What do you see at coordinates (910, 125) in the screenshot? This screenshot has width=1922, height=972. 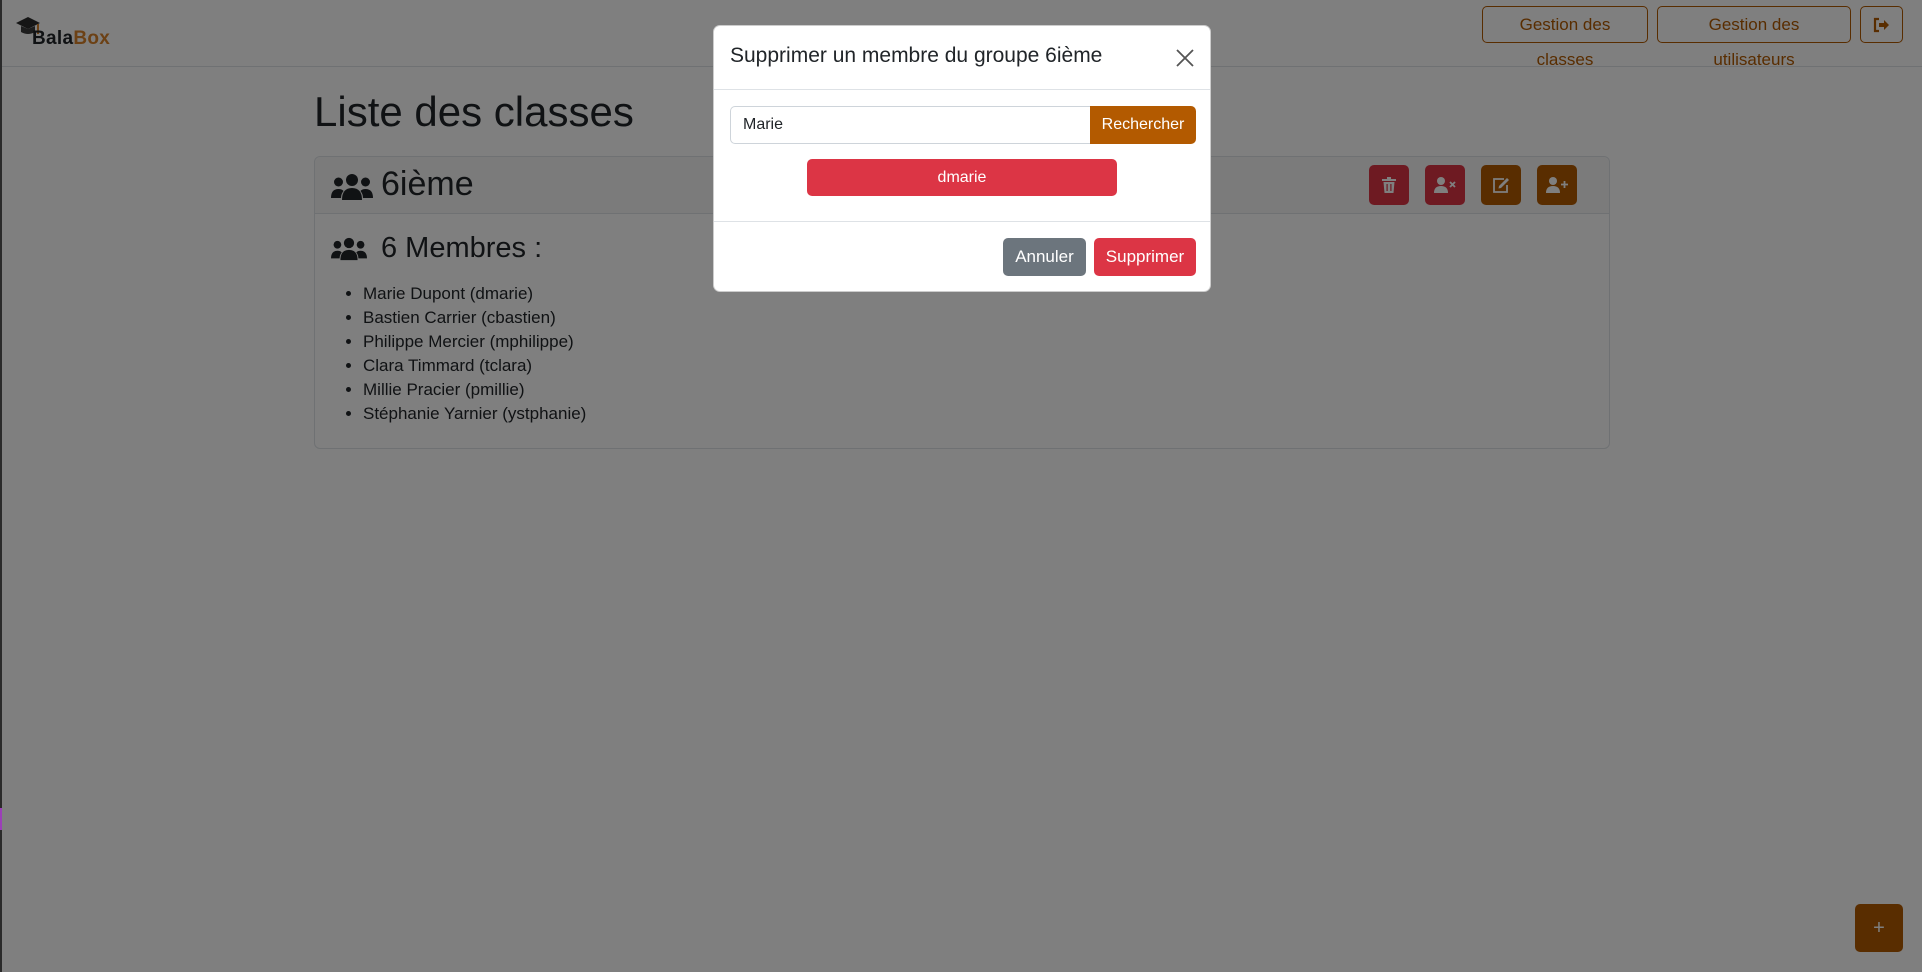 I see `member-search-input` at bounding box center [910, 125].